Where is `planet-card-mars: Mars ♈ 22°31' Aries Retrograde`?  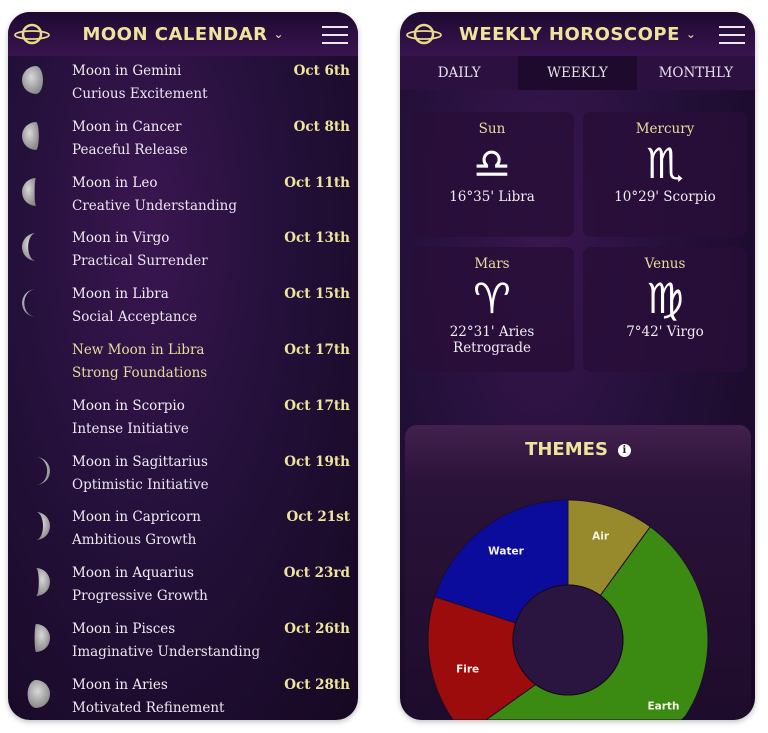
planet-card-mars: Mars ♈ 22°31' Aries Retrograde is located at coordinates (492, 309).